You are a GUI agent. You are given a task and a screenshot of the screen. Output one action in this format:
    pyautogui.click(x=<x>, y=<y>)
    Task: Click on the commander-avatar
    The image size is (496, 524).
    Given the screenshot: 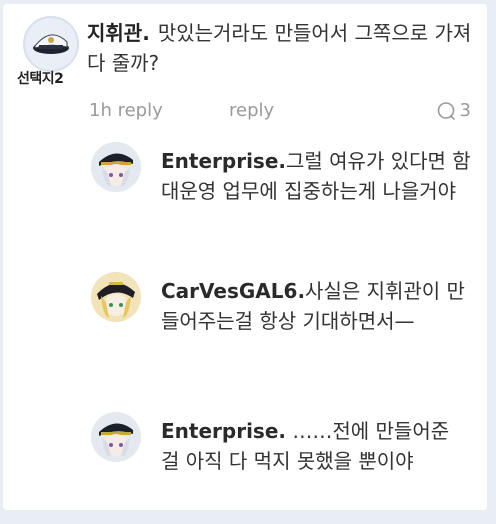 What is the action you would take?
    pyautogui.click(x=51, y=44)
    